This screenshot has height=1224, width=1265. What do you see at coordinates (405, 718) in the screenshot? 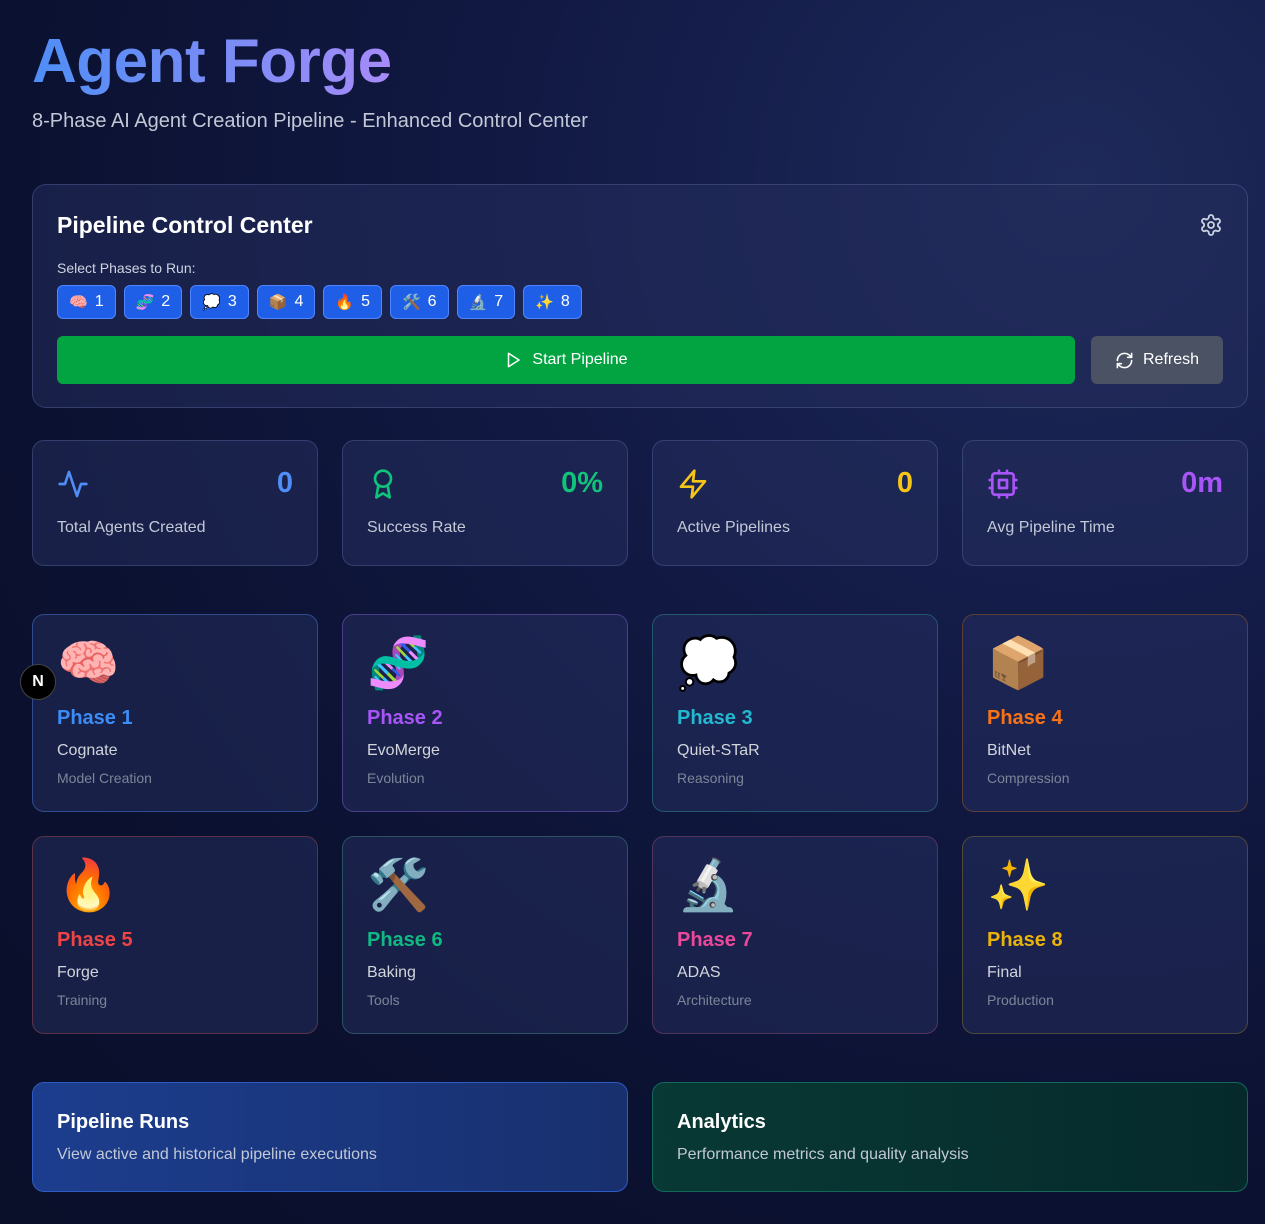
I see `phase-name: Phase 2` at bounding box center [405, 718].